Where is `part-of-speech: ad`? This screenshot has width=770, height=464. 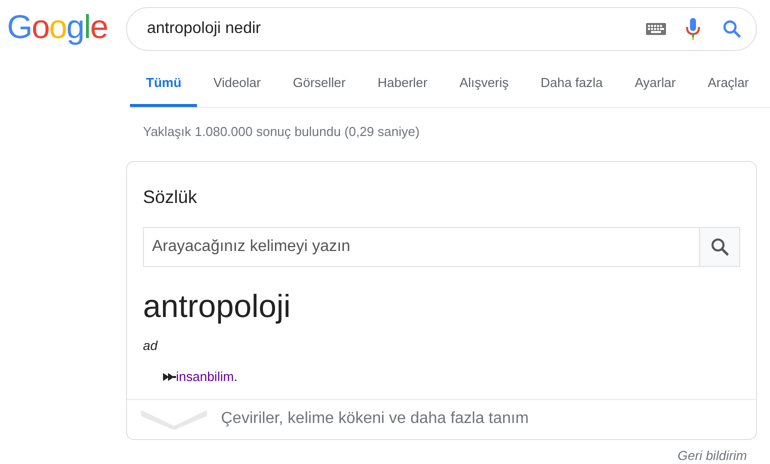
part-of-speech: ad is located at coordinates (151, 345).